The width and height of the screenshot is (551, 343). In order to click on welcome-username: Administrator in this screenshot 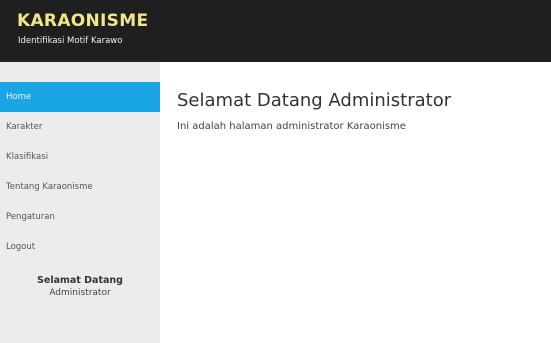, I will do `click(80, 293)`.